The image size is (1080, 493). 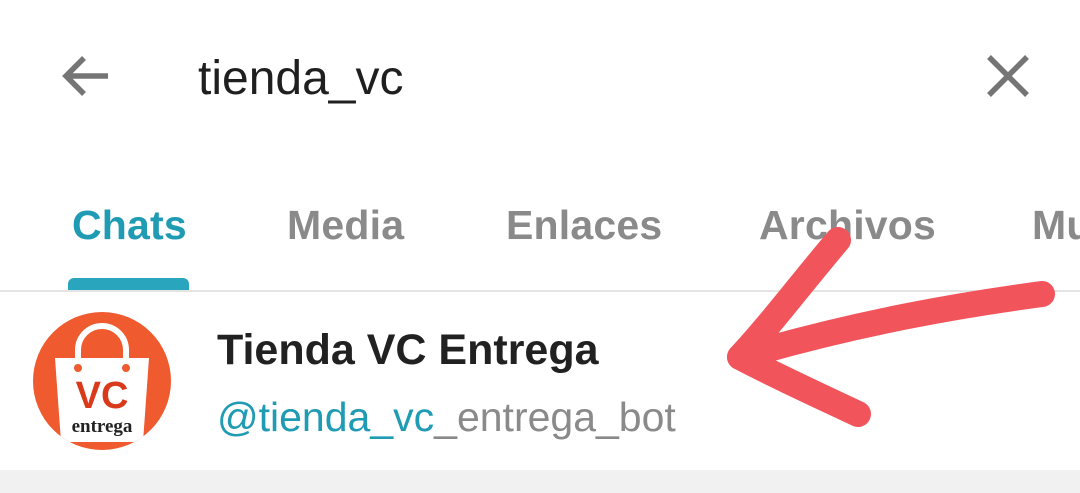 What do you see at coordinates (102, 396) in the screenshot?
I see `logo-text: VC` at bounding box center [102, 396].